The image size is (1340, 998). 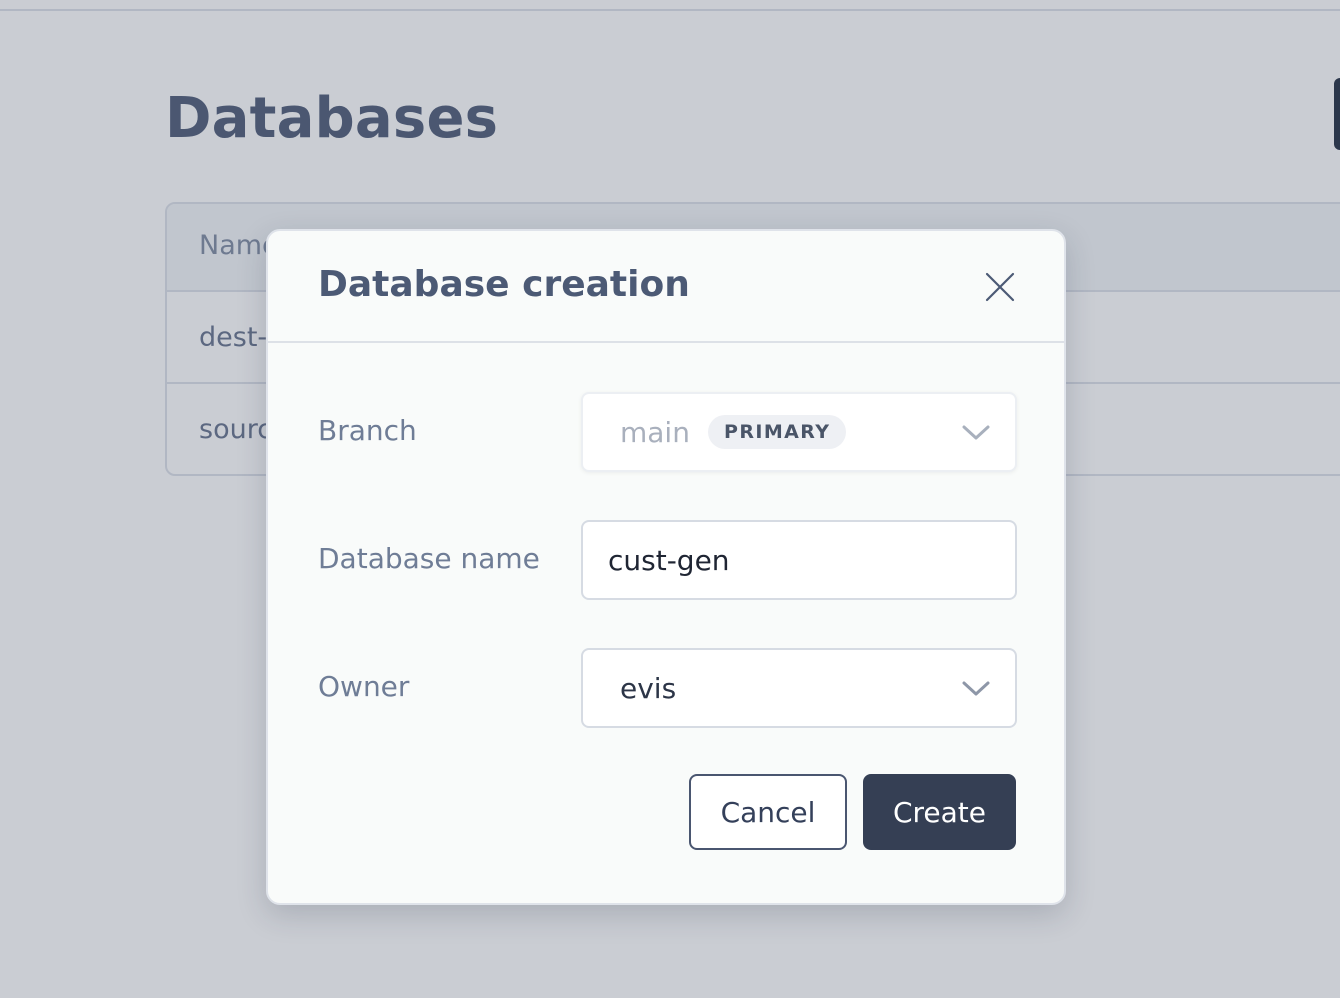 What do you see at coordinates (768, 812) in the screenshot?
I see `cancel-button: Cancel` at bounding box center [768, 812].